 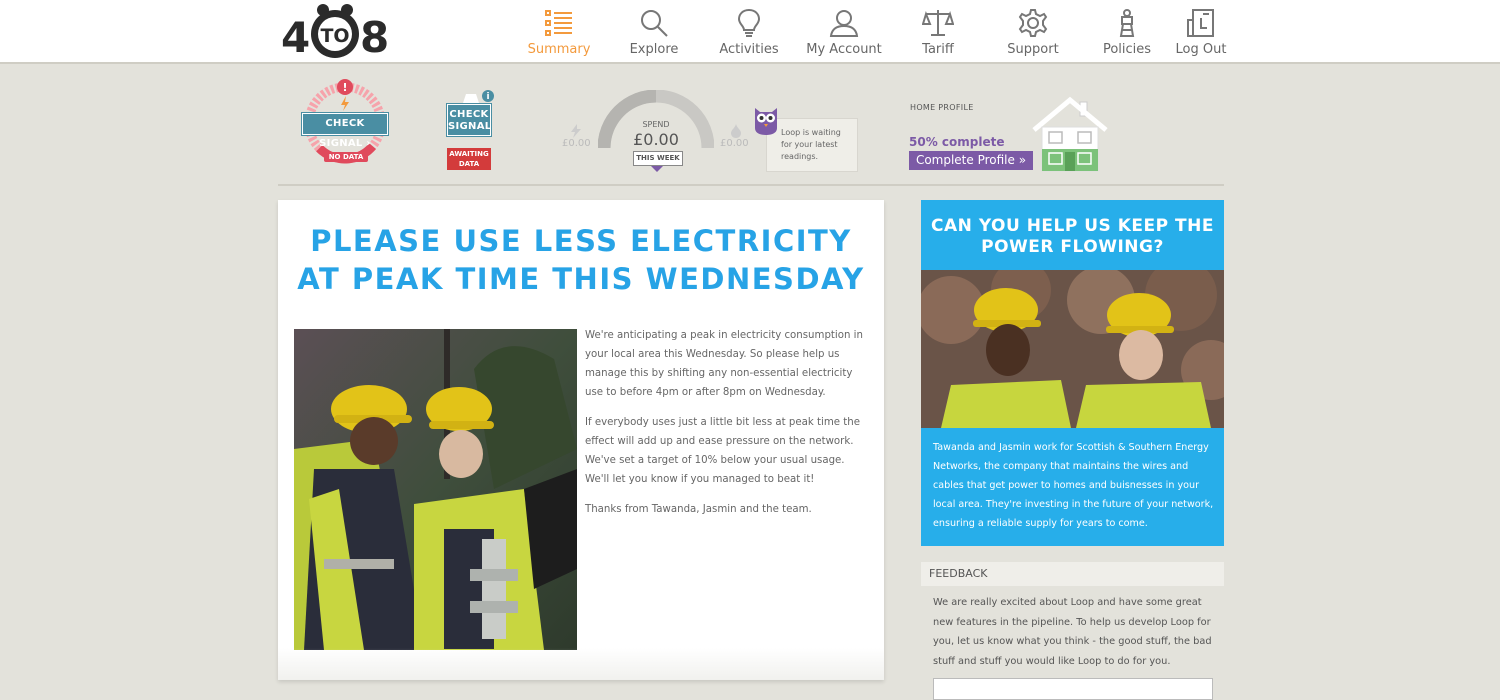 What do you see at coordinates (1072, 247) in the screenshot?
I see `panel-title-line2: POWER FLOWING?` at bounding box center [1072, 247].